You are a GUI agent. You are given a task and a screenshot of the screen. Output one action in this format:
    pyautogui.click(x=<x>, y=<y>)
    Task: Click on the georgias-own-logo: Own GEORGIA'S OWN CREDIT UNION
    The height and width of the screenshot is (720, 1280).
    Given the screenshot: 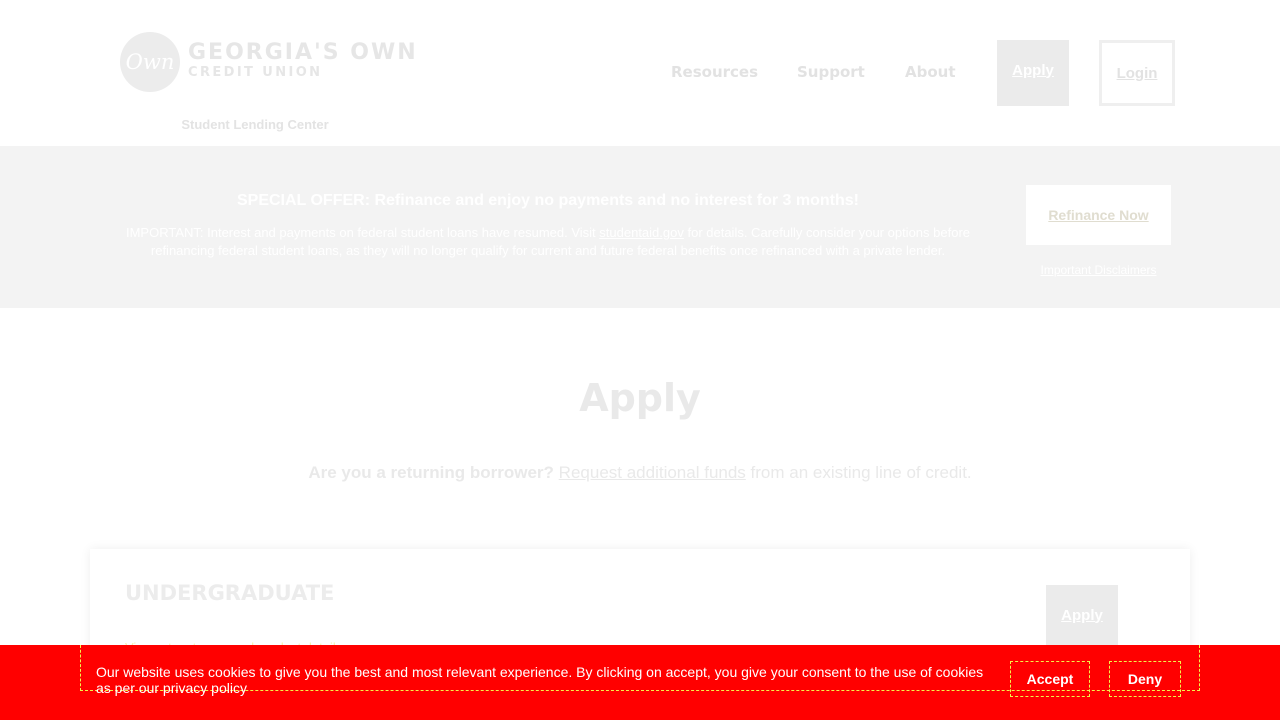 What is the action you would take?
    pyautogui.click(x=269, y=62)
    